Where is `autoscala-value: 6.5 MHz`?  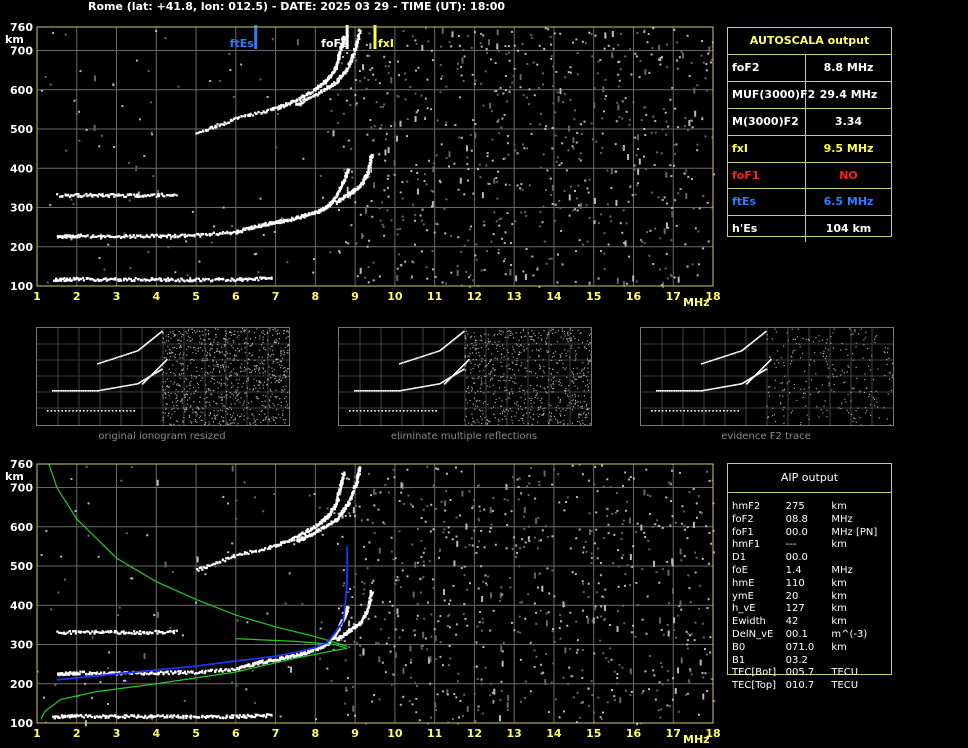 autoscala-value: 6.5 MHz is located at coordinates (848, 202).